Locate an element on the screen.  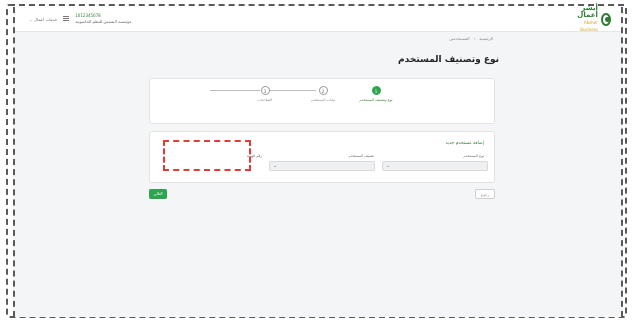
step-3: 3 الصلاحيات is located at coordinates (265, 94).